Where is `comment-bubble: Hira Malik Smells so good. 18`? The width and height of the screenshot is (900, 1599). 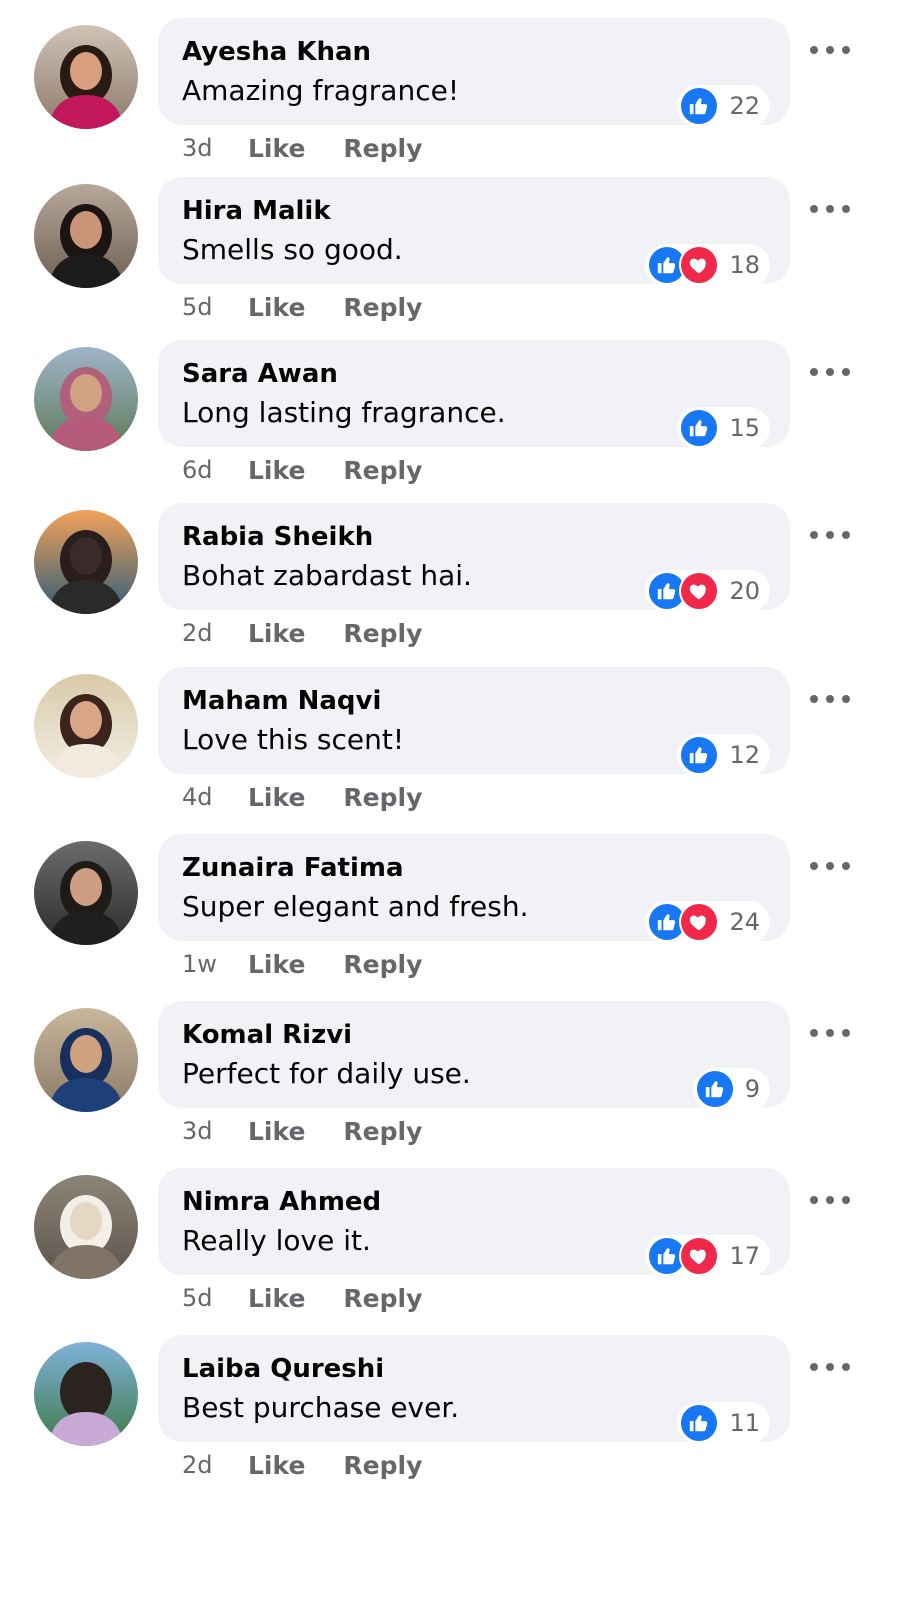
comment-bubble: Hira Malik Smells so good. 18 is located at coordinates (474, 231).